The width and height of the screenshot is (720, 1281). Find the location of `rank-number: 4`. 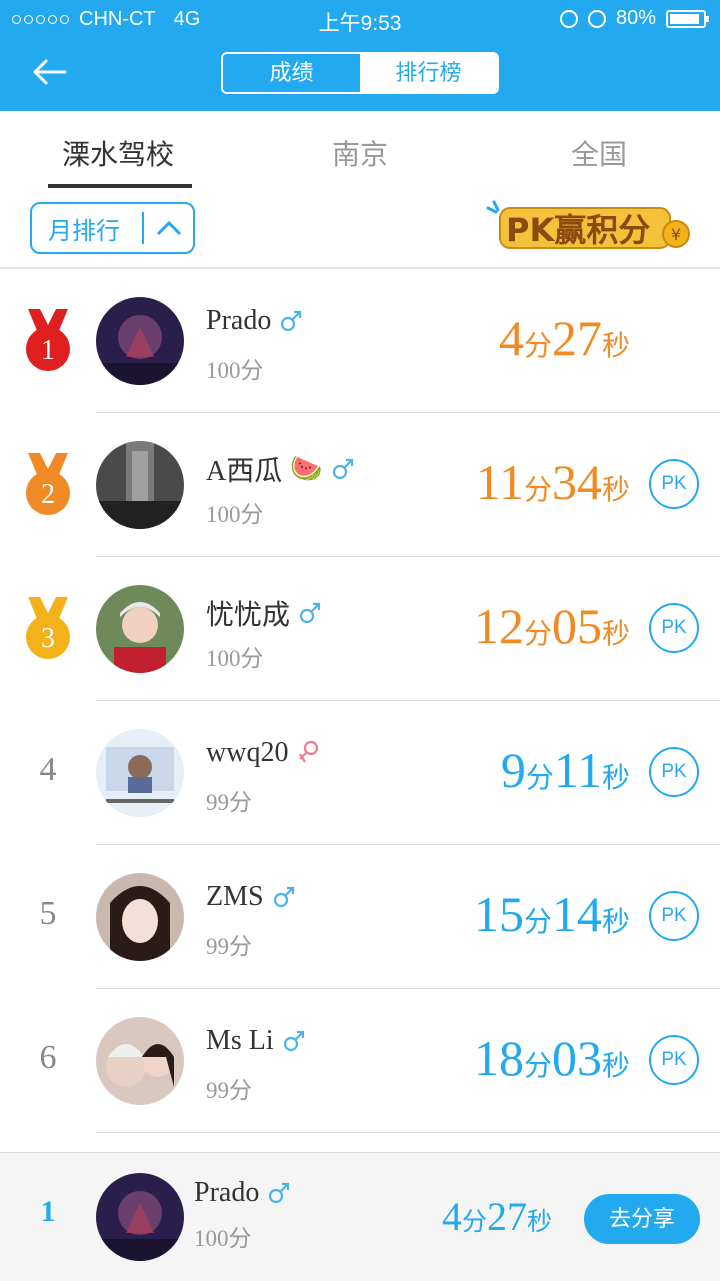

rank-number: 4 is located at coordinates (48, 769).